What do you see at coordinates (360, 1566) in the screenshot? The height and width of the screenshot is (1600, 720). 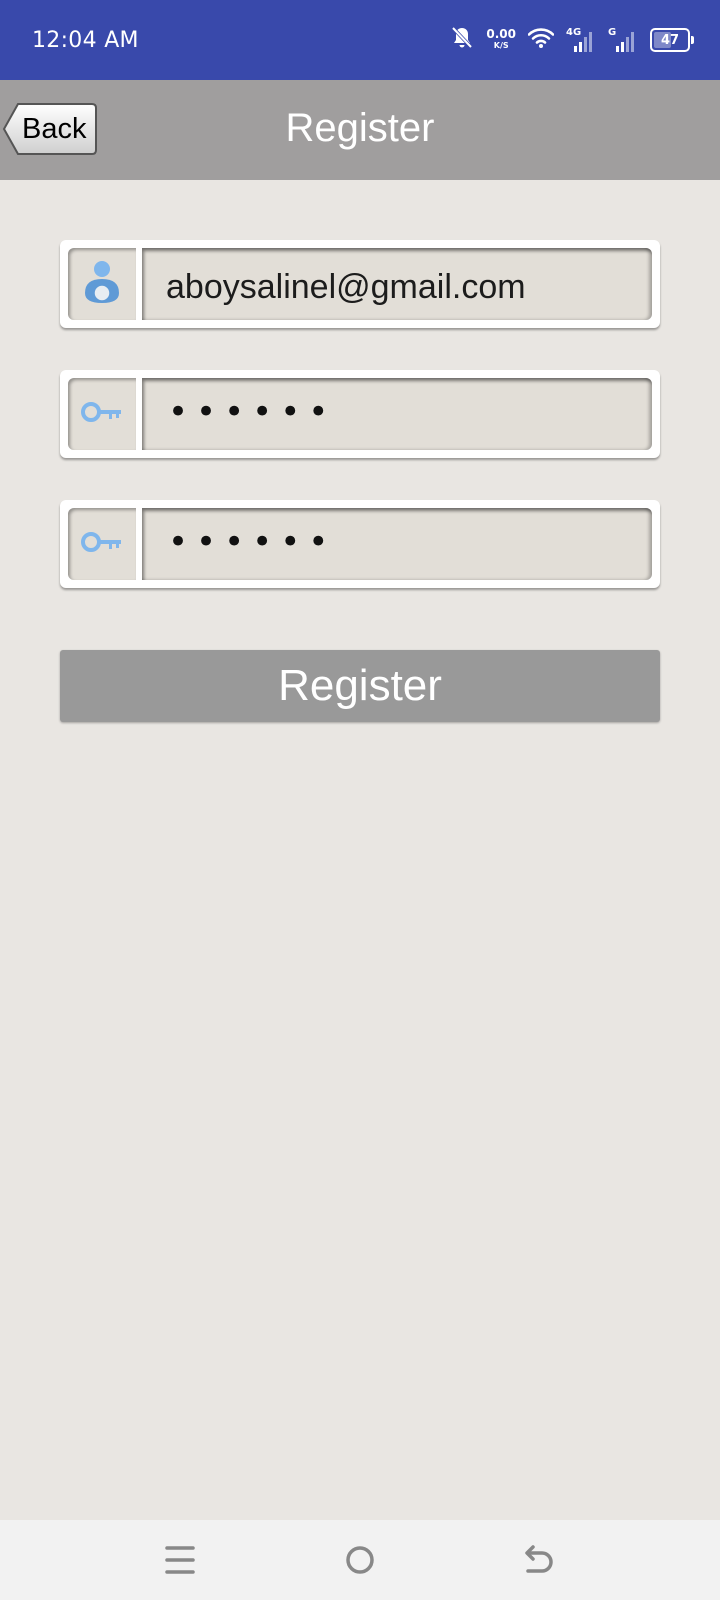 I see `home-circle-icon` at bounding box center [360, 1566].